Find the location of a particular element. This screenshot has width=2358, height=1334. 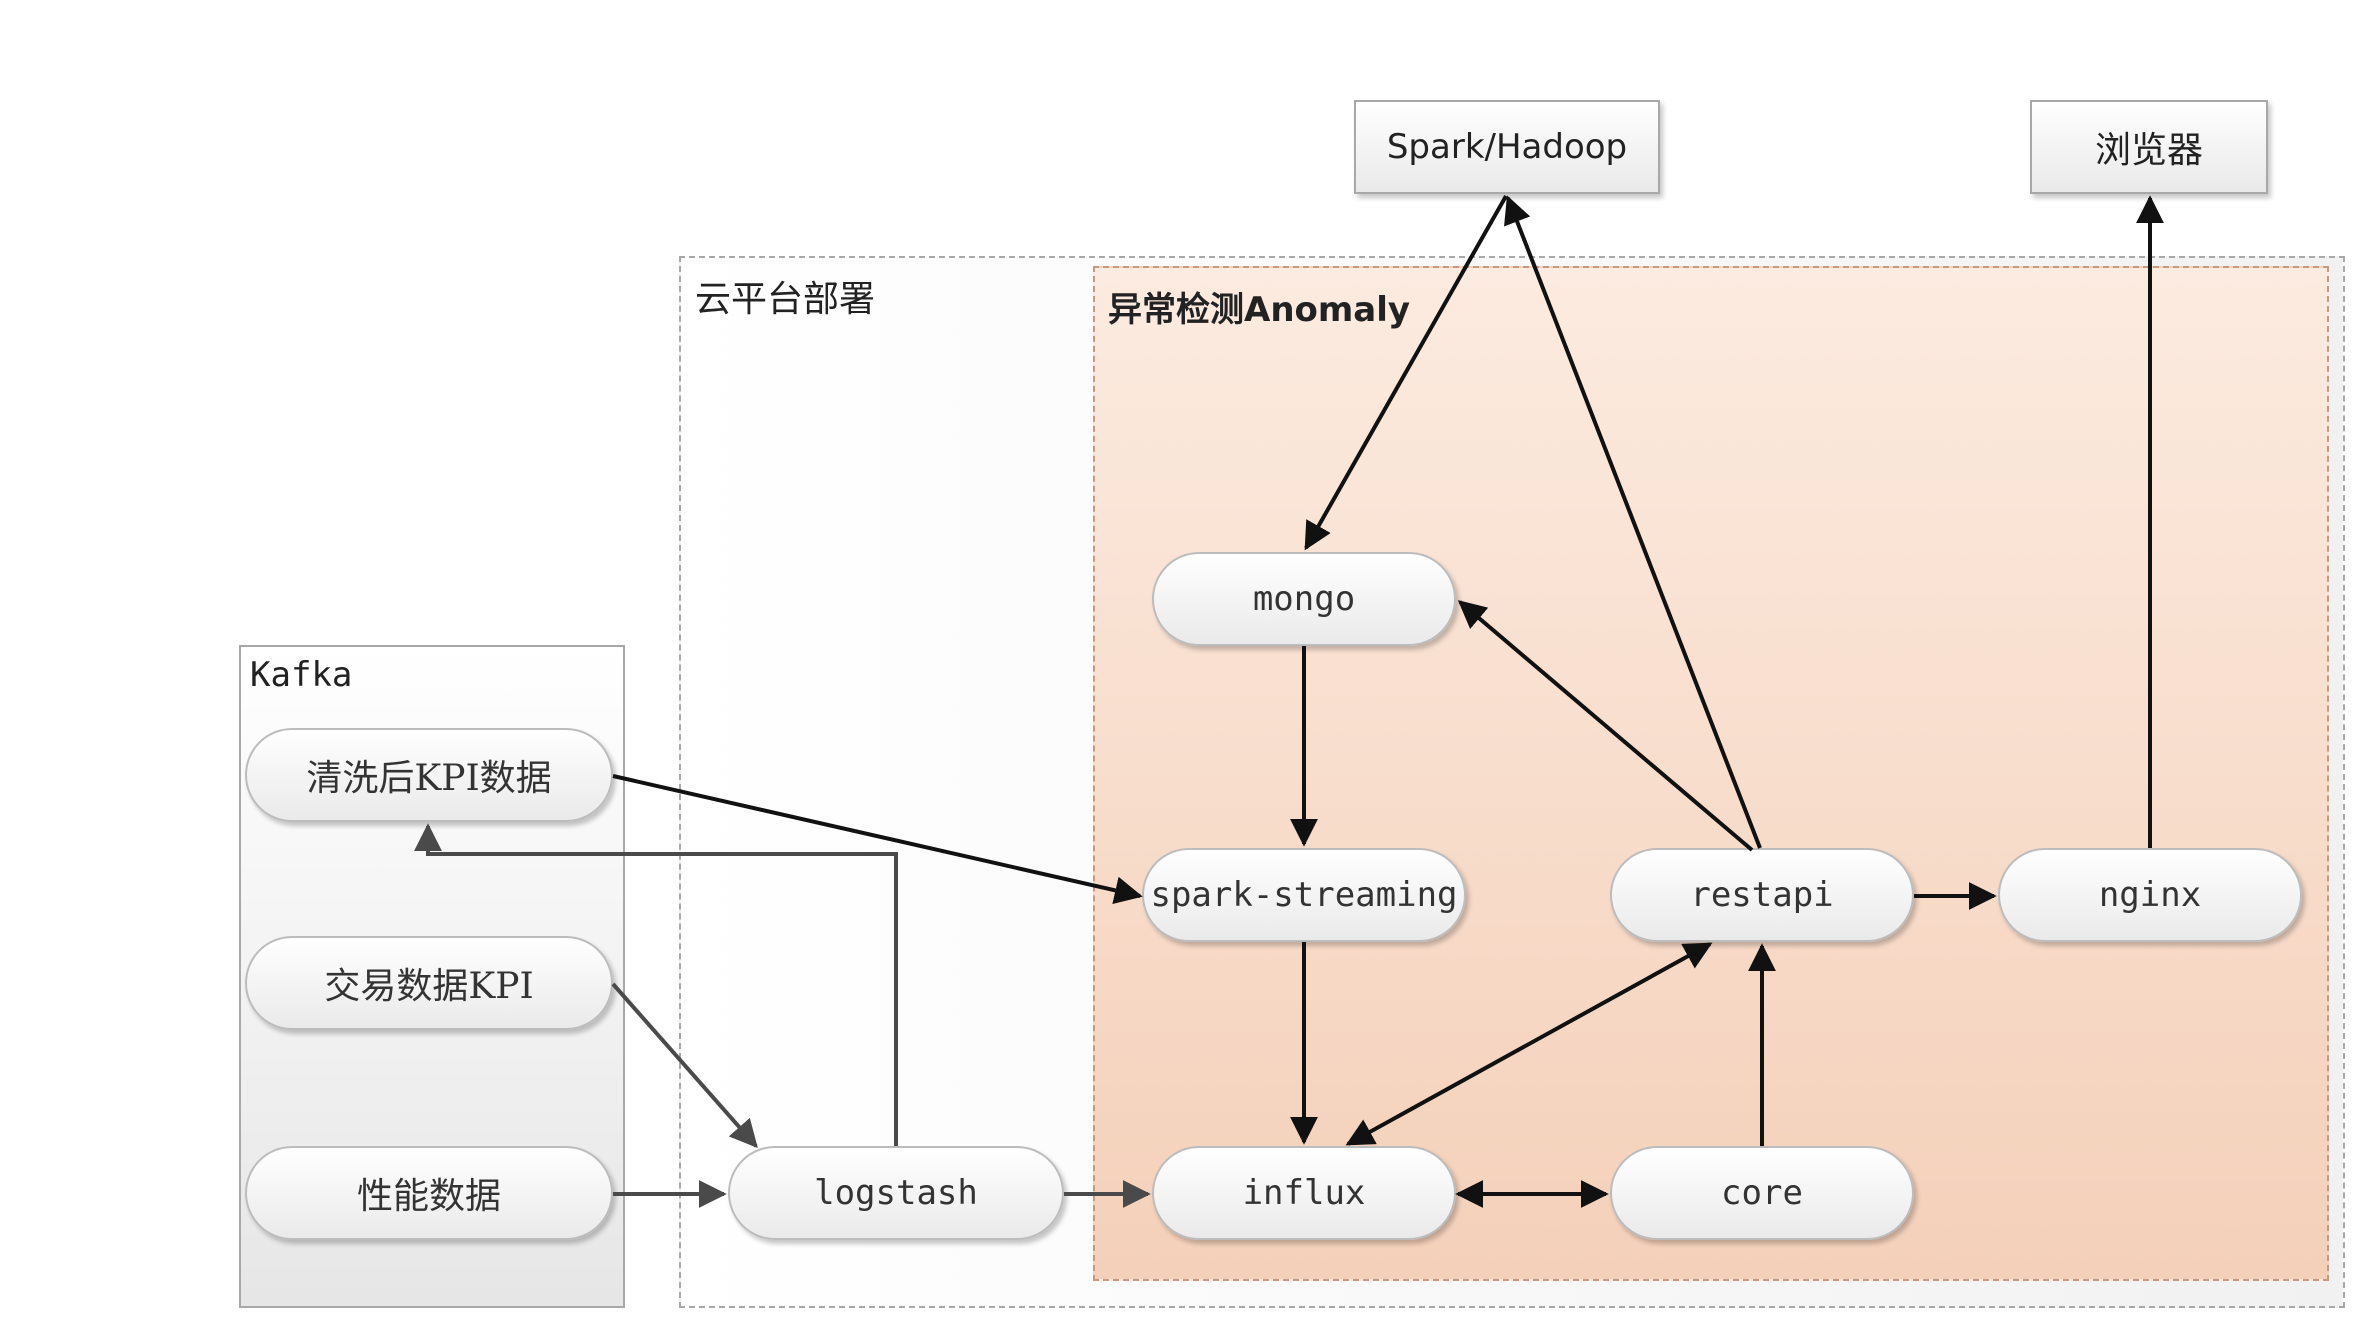

cloud-platform-label: 云平台部署 is located at coordinates (785, 299).